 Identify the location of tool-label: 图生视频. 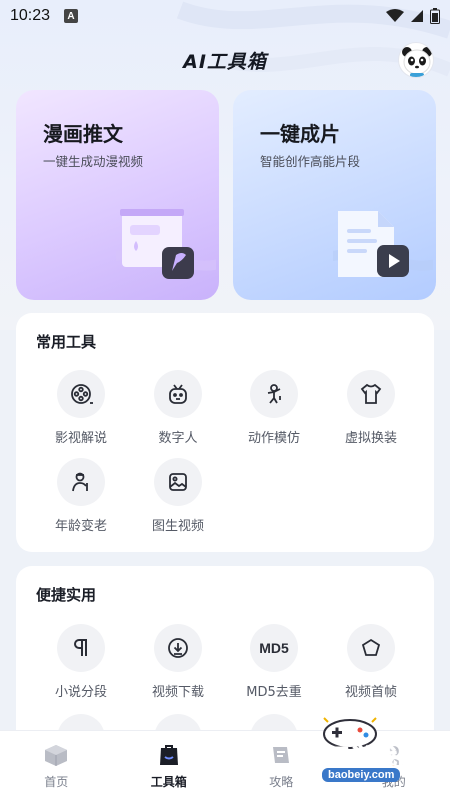
(177, 526).